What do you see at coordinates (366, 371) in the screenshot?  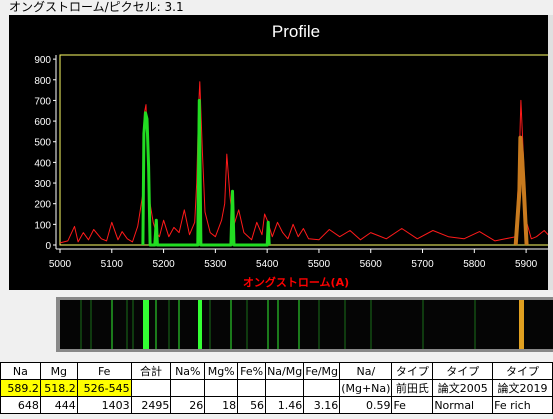 I see `table-cell: Na/` at bounding box center [366, 371].